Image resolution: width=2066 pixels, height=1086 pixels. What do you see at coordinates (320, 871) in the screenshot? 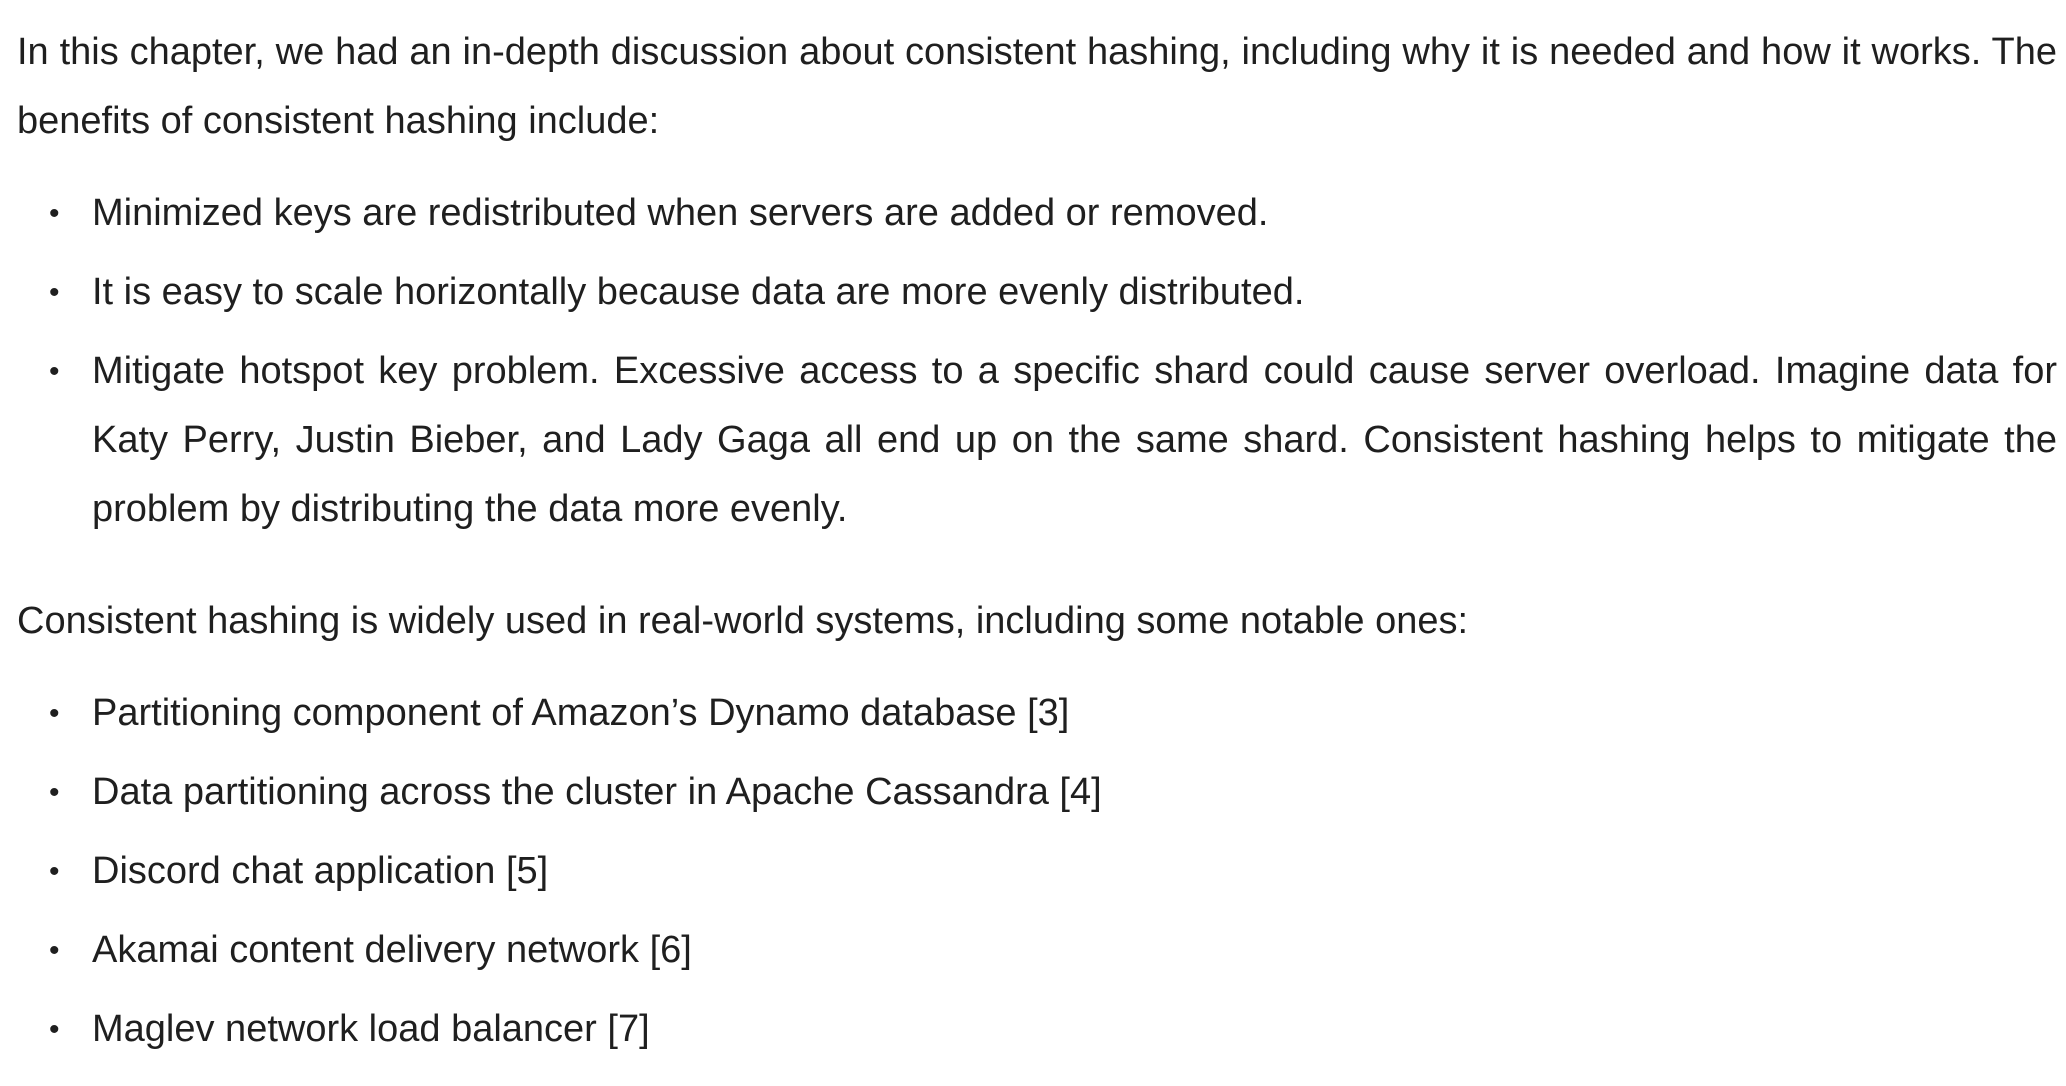
I see `list-item-text: Discord chat application [5]` at bounding box center [320, 871].